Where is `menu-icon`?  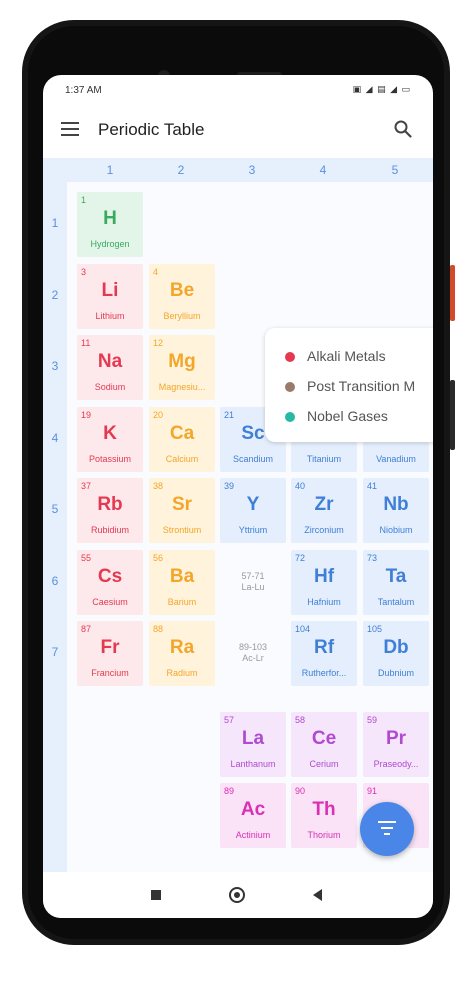
menu-icon is located at coordinates (70, 129).